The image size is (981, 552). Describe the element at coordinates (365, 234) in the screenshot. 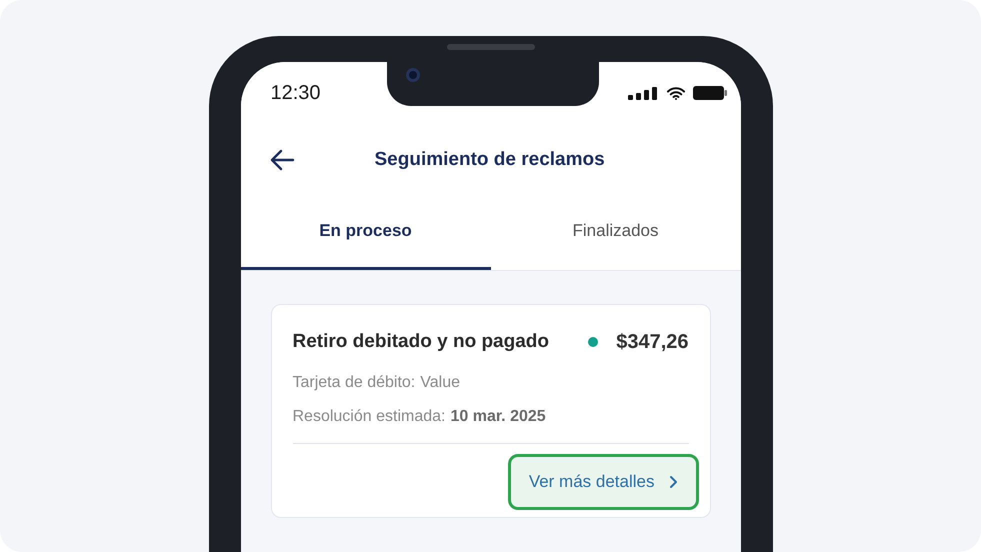

I see `tab: En proceso` at that location.